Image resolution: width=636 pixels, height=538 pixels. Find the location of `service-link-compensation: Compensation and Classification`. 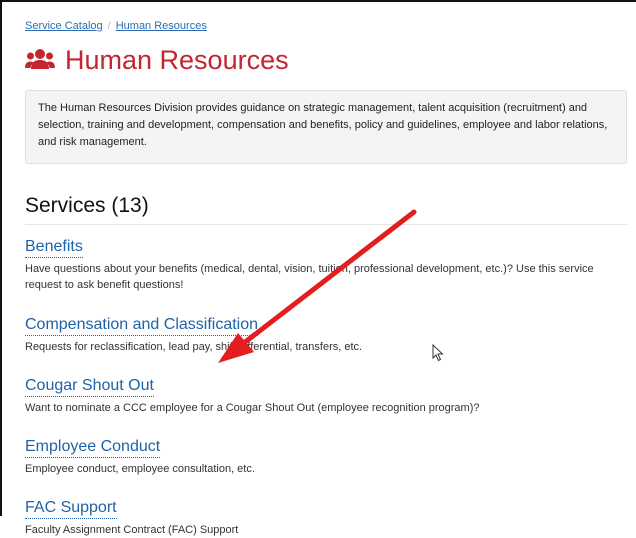

service-link-compensation: Compensation and Classification is located at coordinates (142, 325).